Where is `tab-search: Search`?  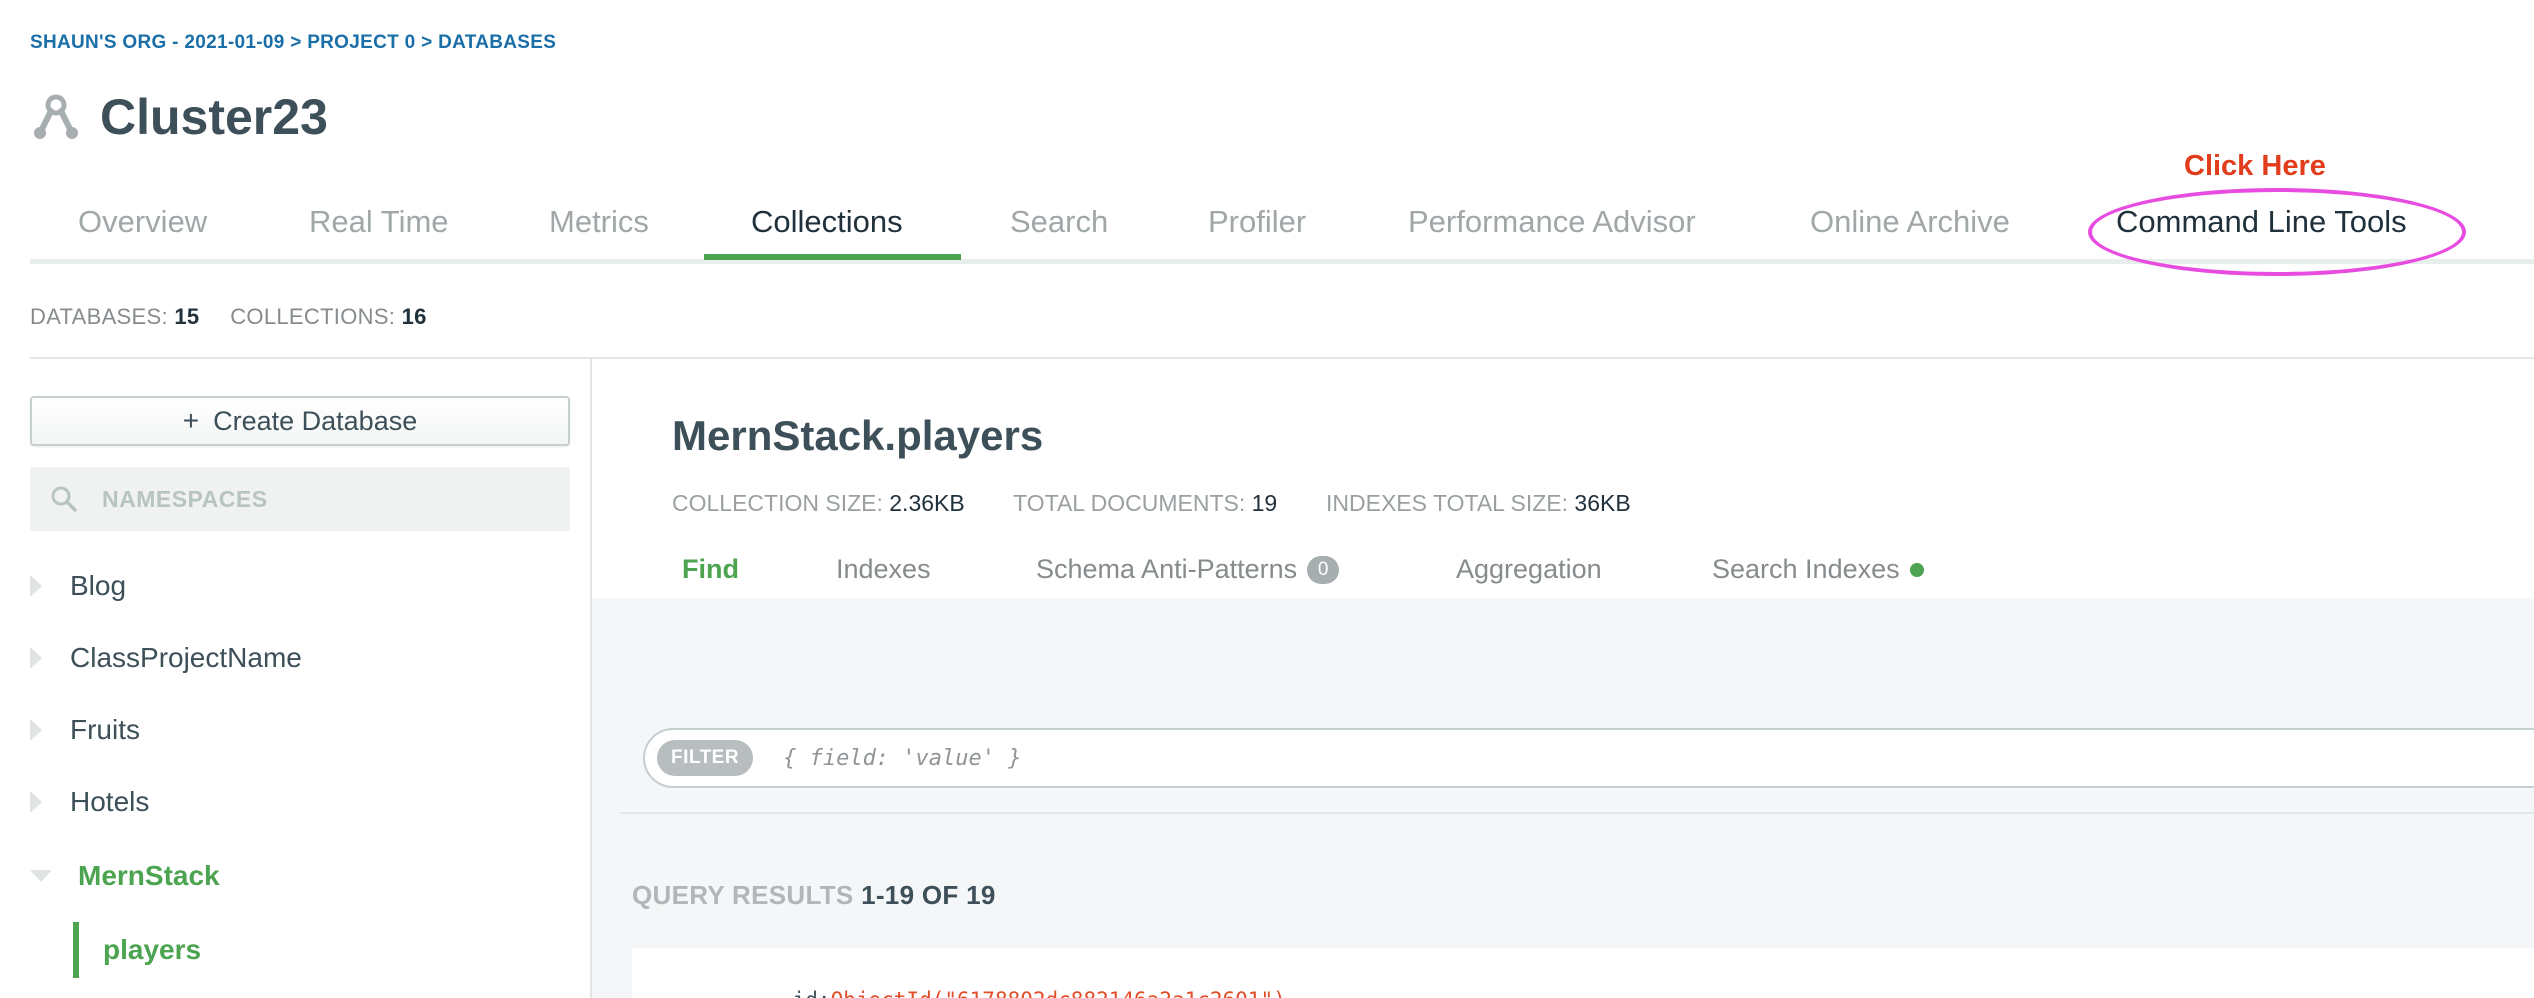
tab-search: Search is located at coordinates (1059, 222).